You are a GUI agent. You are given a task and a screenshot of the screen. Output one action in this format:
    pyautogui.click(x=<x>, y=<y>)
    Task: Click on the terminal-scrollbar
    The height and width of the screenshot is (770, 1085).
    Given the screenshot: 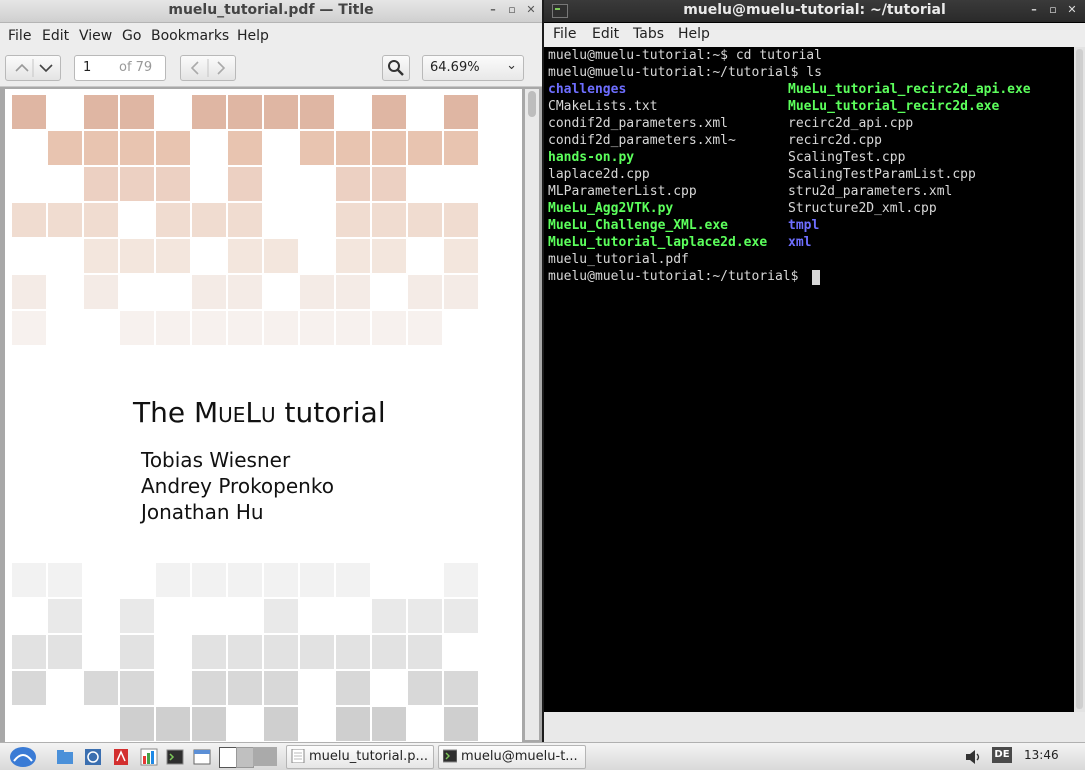 What is the action you would take?
    pyautogui.click(x=1079, y=379)
    